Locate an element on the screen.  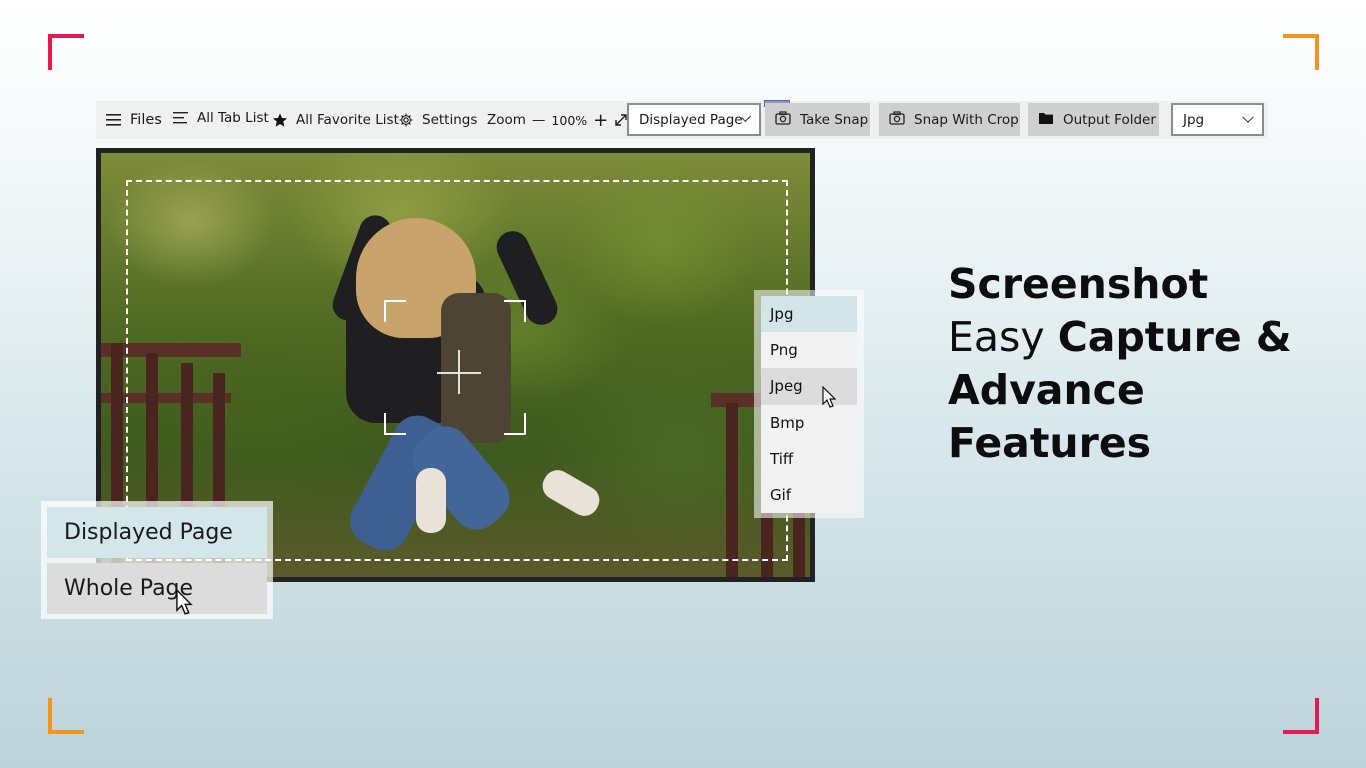
corner-bracket-bottom-left is located at coordinates (66, 716).